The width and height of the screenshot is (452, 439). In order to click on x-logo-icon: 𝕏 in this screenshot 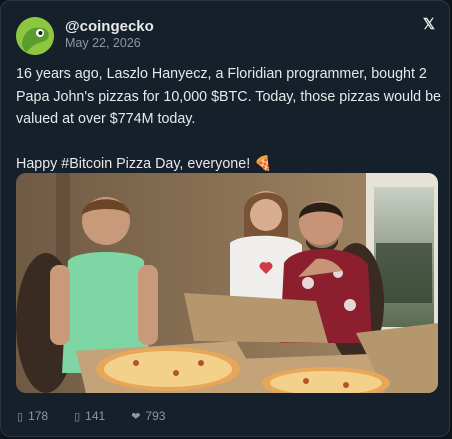, I will do `click(429, 24)`.